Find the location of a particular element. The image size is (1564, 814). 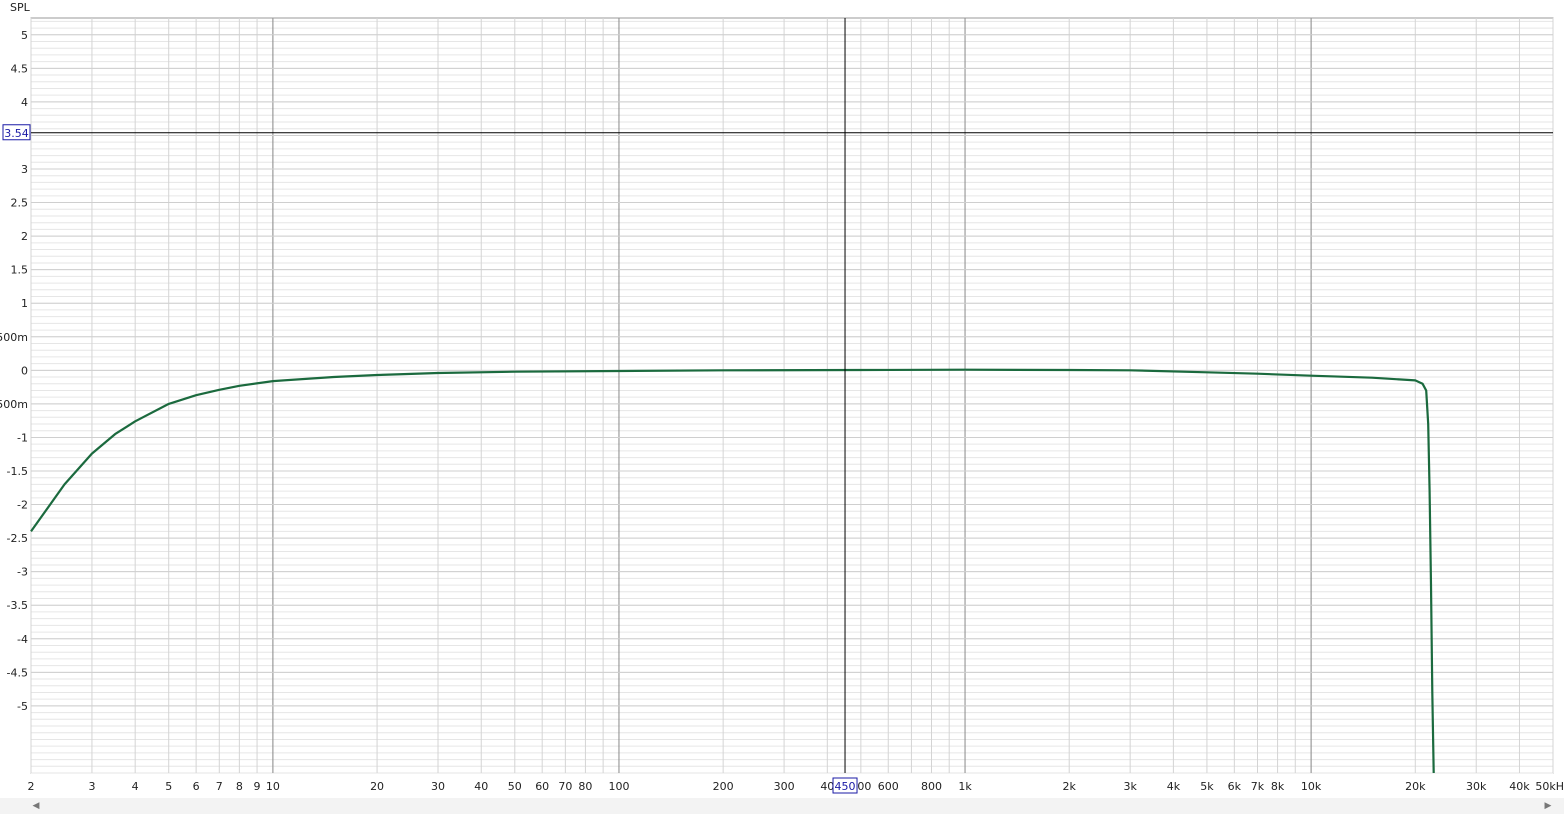

x-tick-label: 10k is located at coordinates (1311, 786).